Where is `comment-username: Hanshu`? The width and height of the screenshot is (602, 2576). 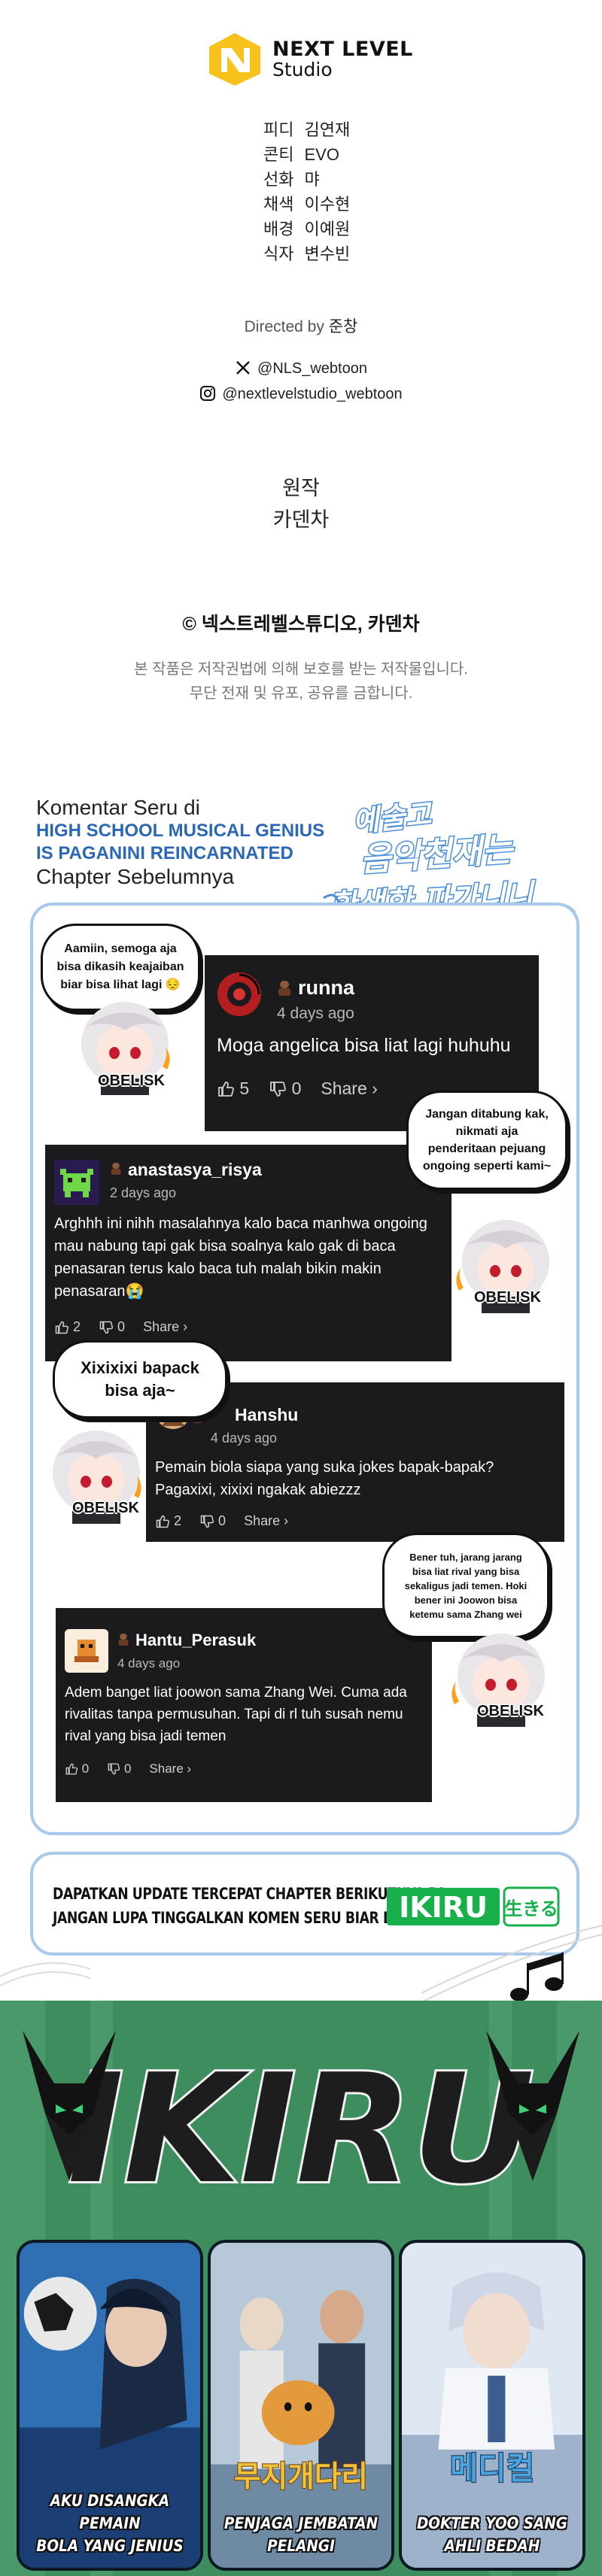 comment-username: Hanshu is located at coordinates (266, 1415).